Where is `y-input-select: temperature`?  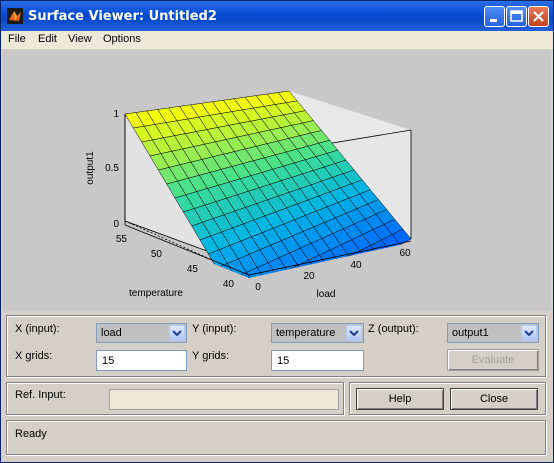 y-input-select: temperature is located at coordinates (317, 333).